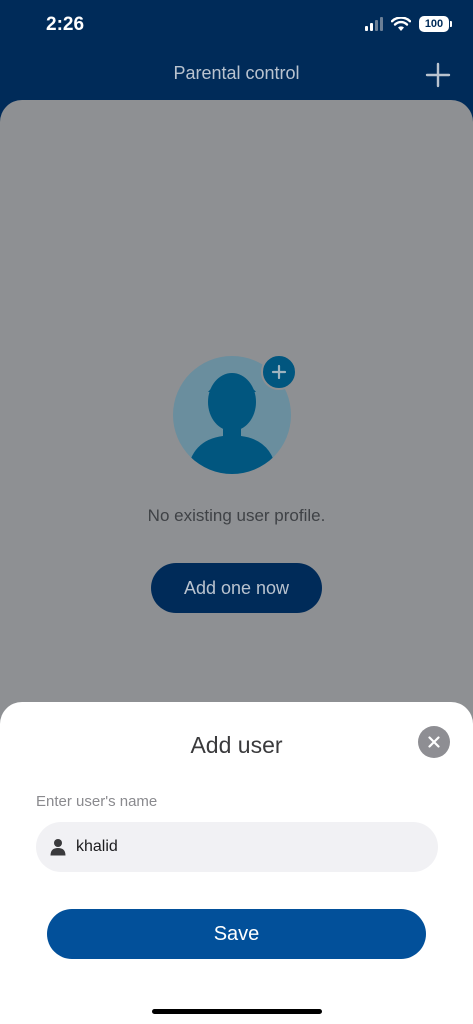 The width and height of the screenshot is (473, 1024). What do you see at coordinates (401, 23) in the screenshot?
I see `wifi-icon` at bounding box center [401, 23].